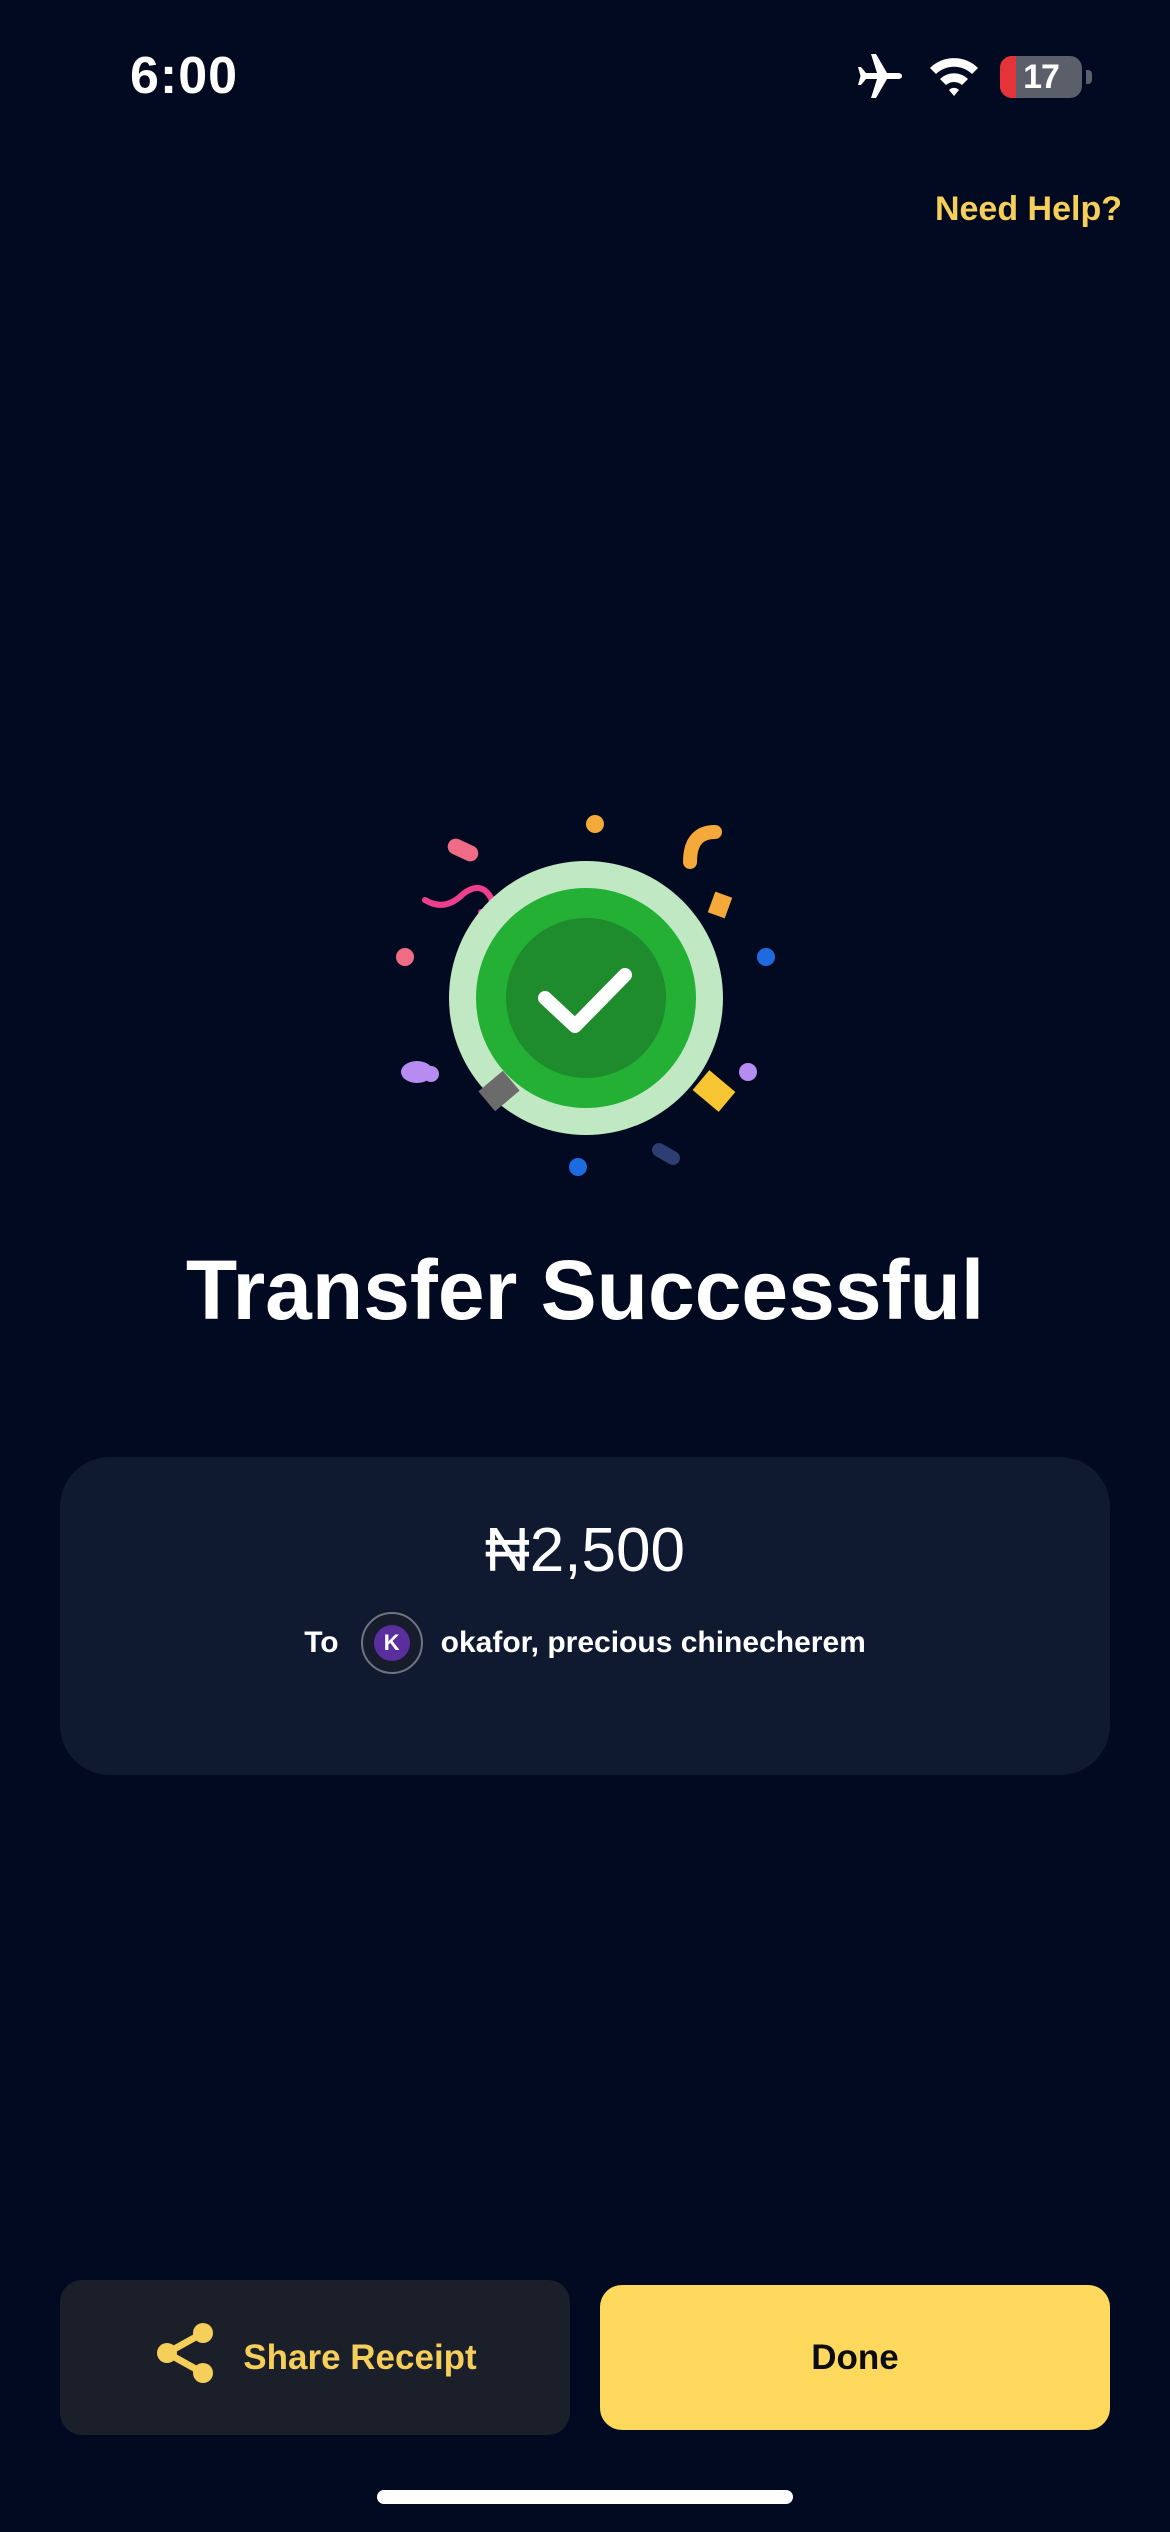  Describe the element at coordinates (954, 77) in the screenshot. I see `wifi-icon` at that location.